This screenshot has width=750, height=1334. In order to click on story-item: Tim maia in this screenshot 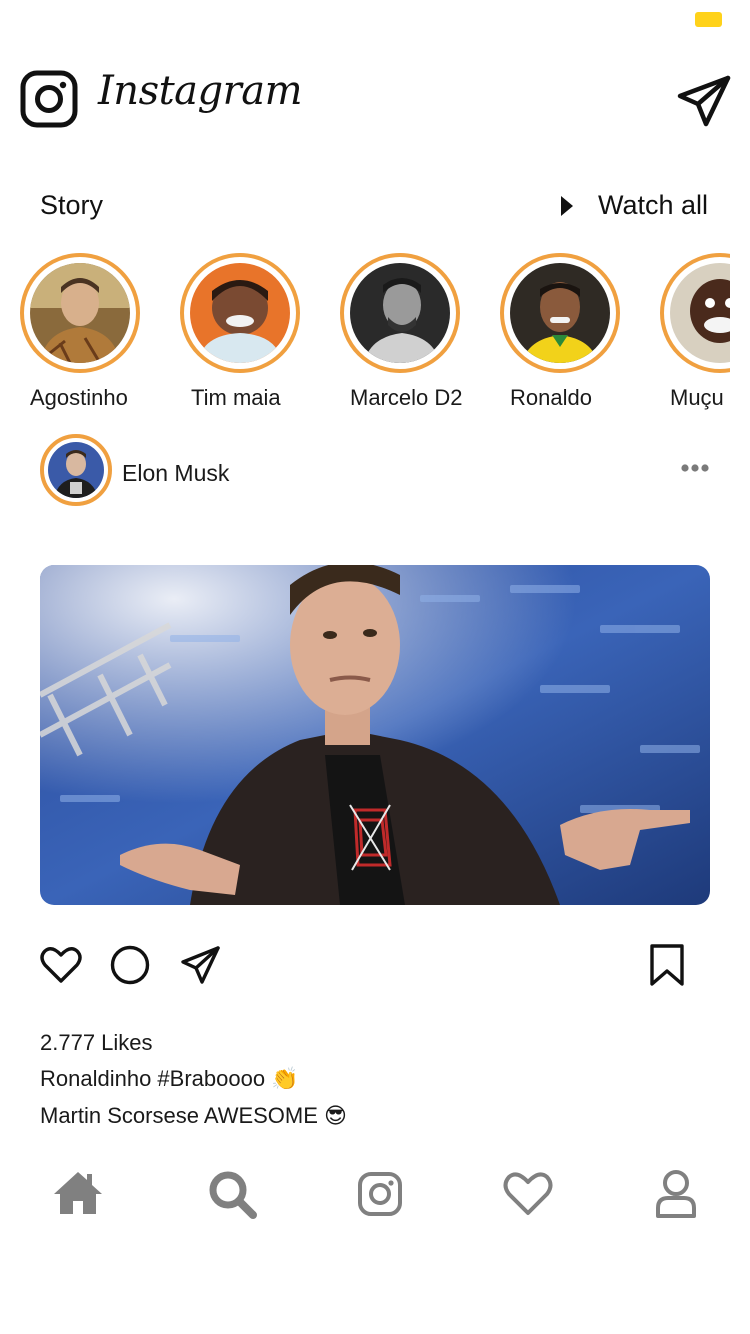, I will do `click(260, 338)`.